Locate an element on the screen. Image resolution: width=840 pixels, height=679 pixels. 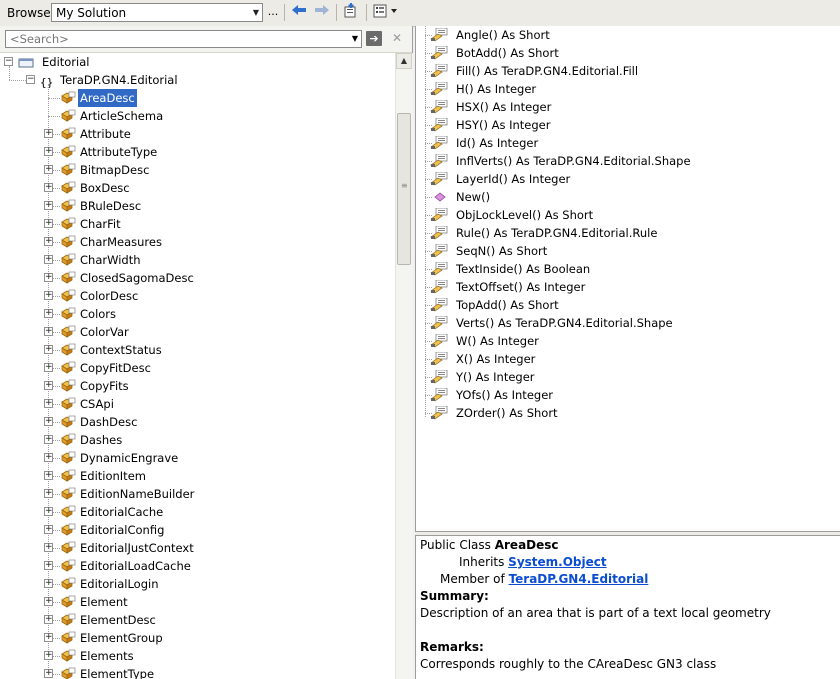
tree-node-class: + ClosedSagomaDesc is located at coordinates (197, 278).